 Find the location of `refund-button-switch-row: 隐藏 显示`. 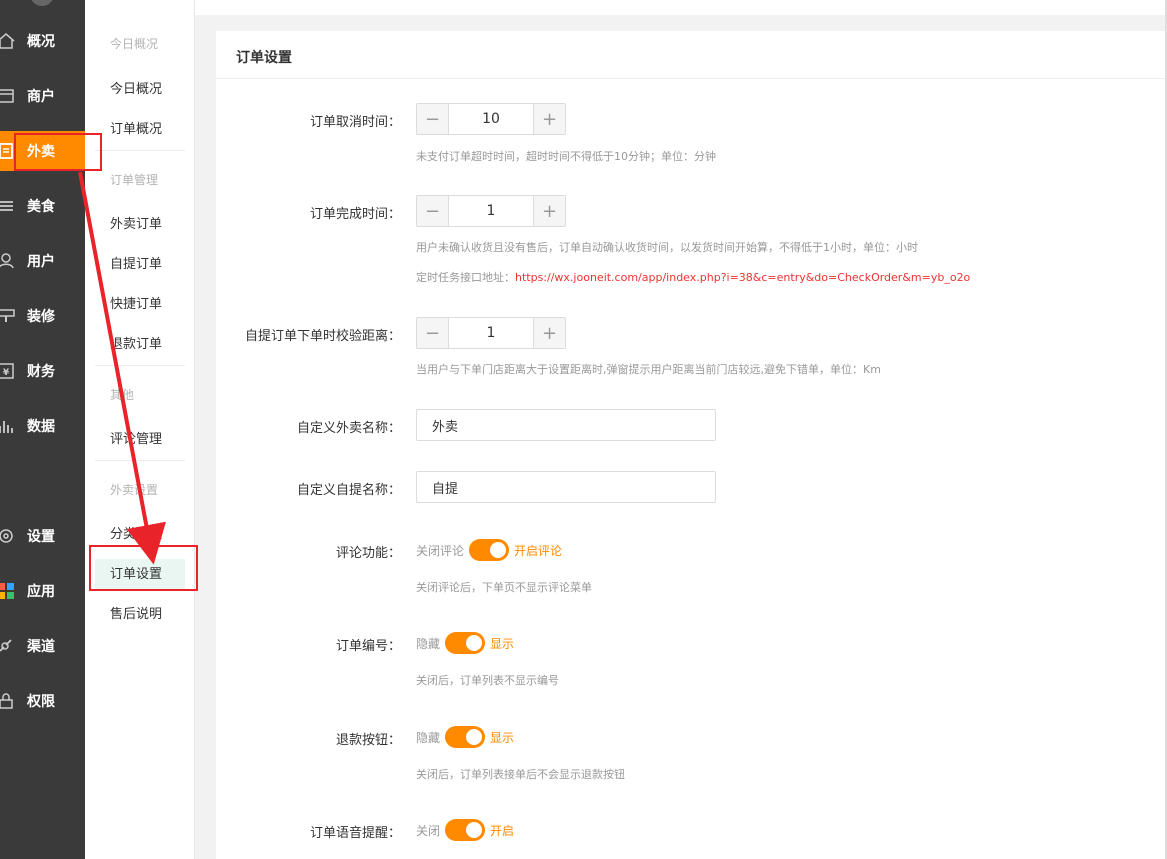

refund-button-switch-row: 隐藏 显示 is located at coordinates (465, 737).